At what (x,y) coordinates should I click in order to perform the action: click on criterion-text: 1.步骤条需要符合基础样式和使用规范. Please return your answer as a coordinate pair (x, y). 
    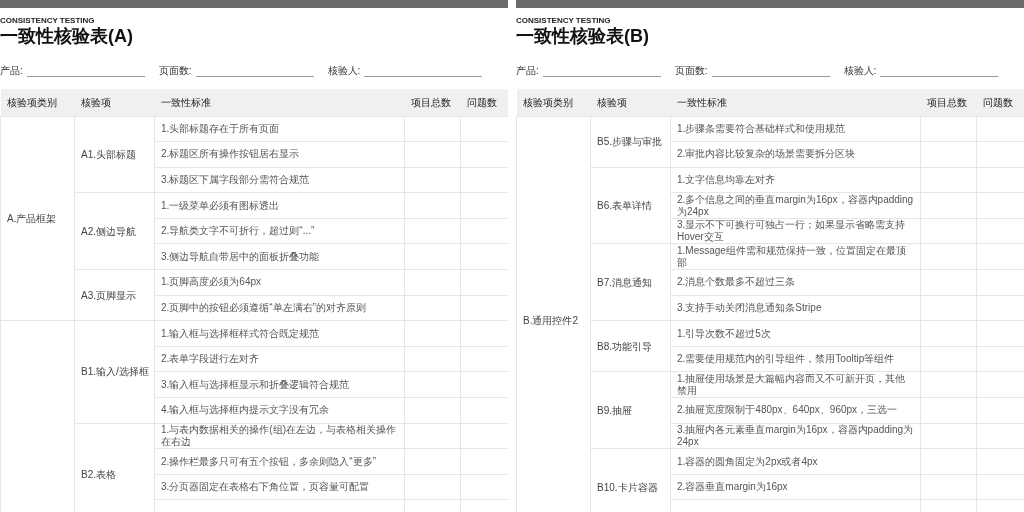
    Looking at the image, I should click on (761, 128).